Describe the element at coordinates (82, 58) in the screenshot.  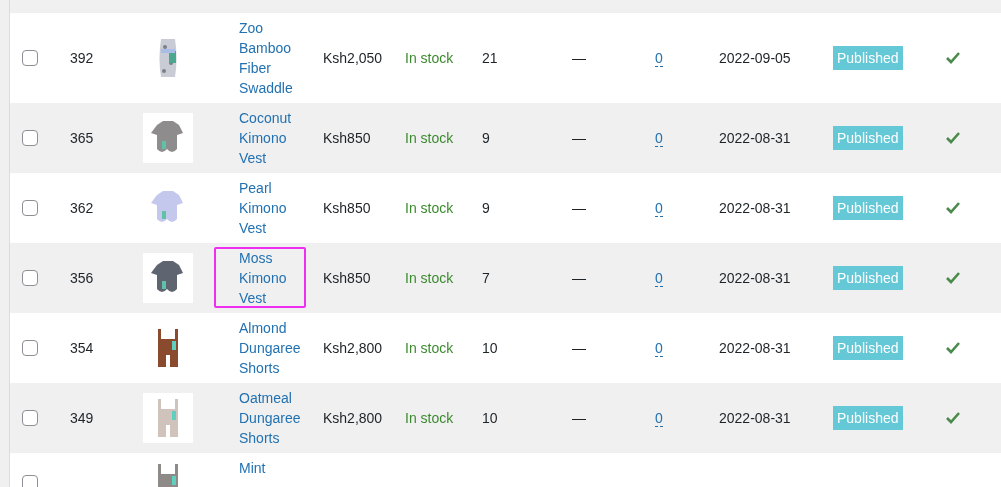
I see `product-id: 392` at that location.